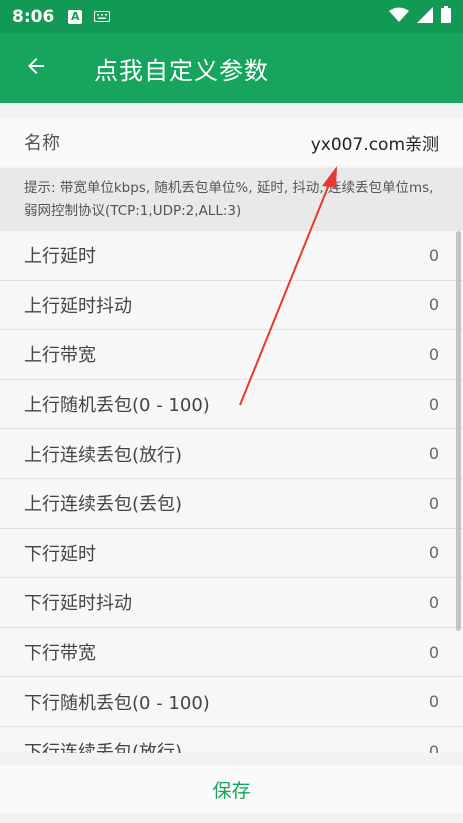 The width and height of the screenshot is (463, 823). I want to click on scrollbar, so click(458, 431).